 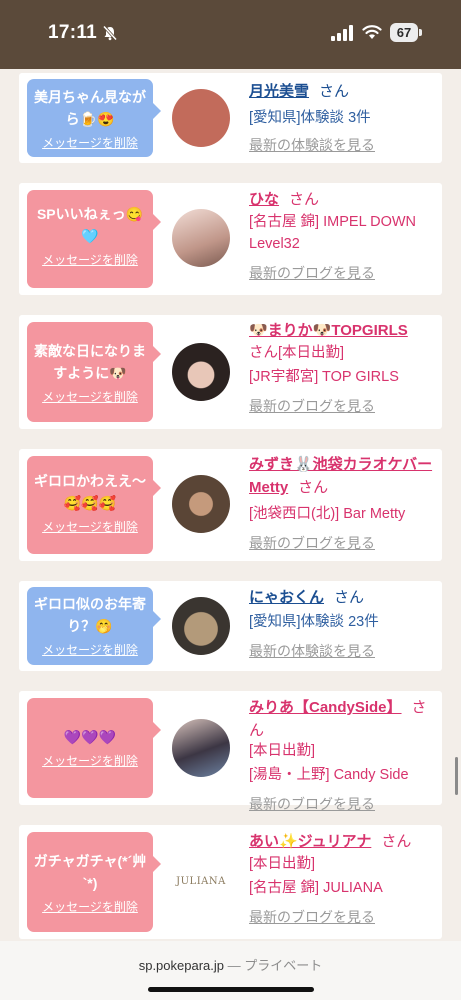 I want to click on battery-level: 67, so click(x=404, y=32).